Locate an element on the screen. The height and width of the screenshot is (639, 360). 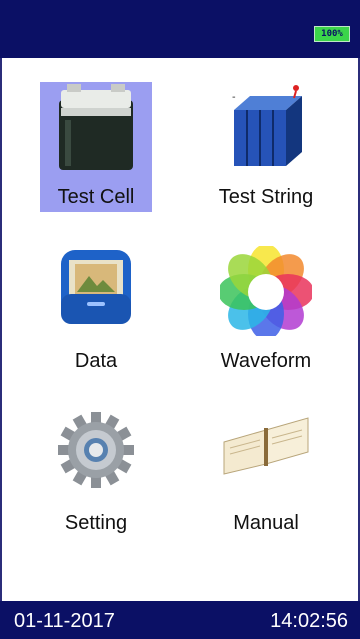
menu-label: Test Cell is located at coordinates (96, 197).